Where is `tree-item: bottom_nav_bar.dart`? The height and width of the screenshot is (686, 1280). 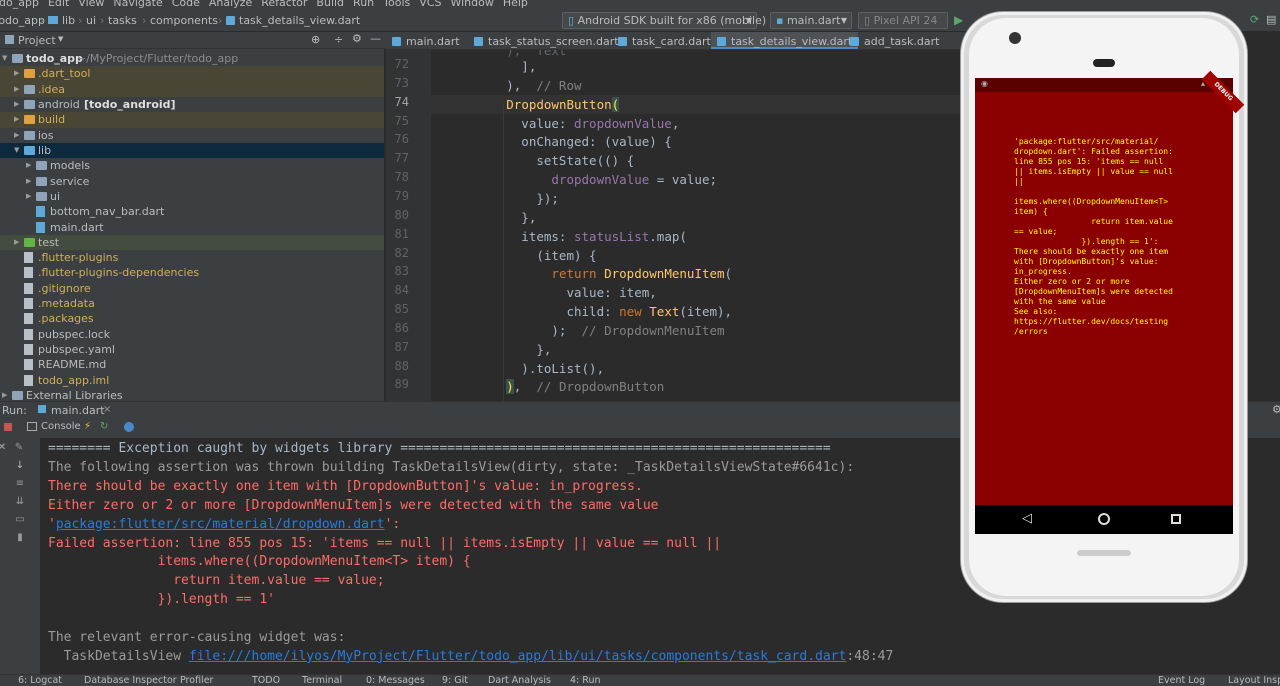 tree-item: bottom_nav_bar.dart is located at coordinates (192, 211).